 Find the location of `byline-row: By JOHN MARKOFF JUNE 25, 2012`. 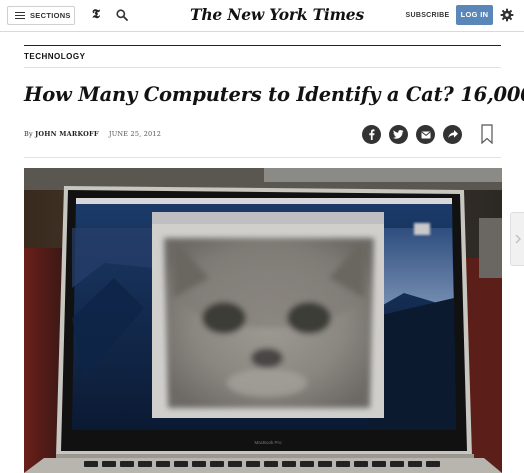

byline-row: By JOHN MARKOFF JUNE 25, 2012 is located at coordinates (262, 136).